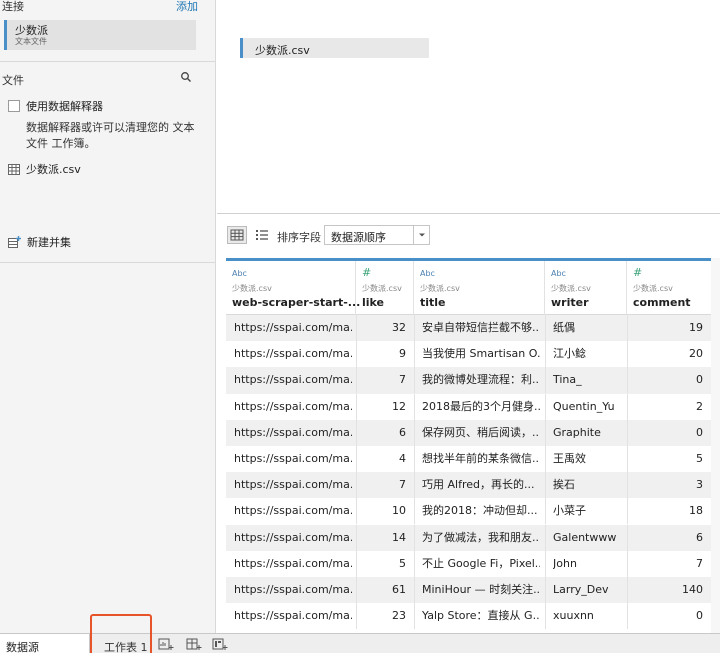 Image resolution: width=720 pixels, height=653 pixels. I want to click on cell-comment: 6, so click(665, 538).